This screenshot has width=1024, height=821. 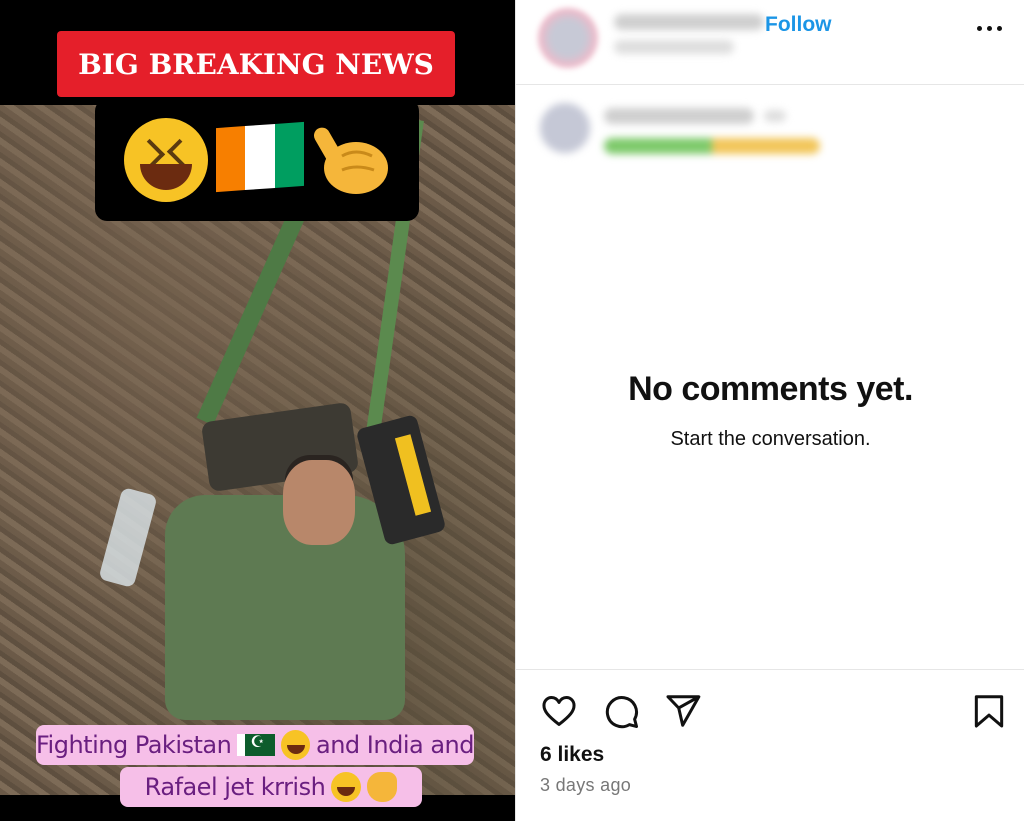 What do you see at coordinates (621, 711) in the screenshot?
I see `comment-icon` at bounding box center [621, 711].